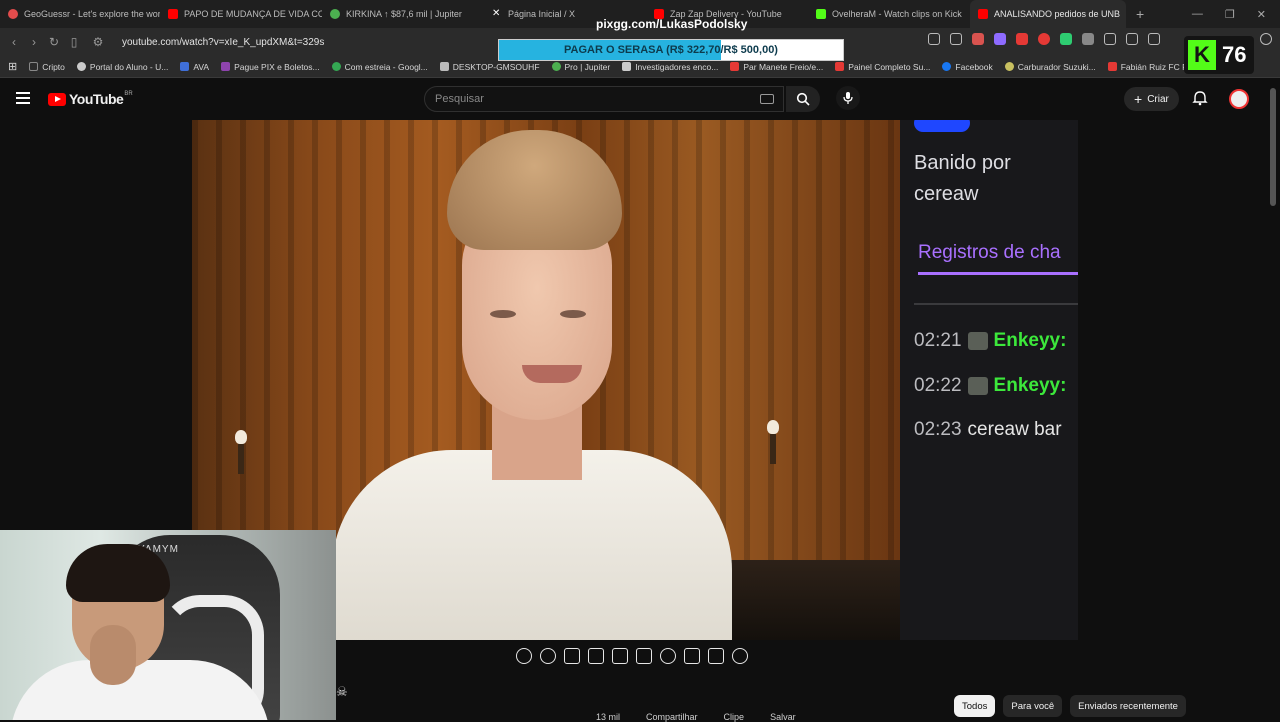 Image resolution: width=1280 pixels, height=722 pixels. What do you see at coordinates (1266, 39) in the screenshot?
I see `profile-icon` at bounding box center [1266, 39].